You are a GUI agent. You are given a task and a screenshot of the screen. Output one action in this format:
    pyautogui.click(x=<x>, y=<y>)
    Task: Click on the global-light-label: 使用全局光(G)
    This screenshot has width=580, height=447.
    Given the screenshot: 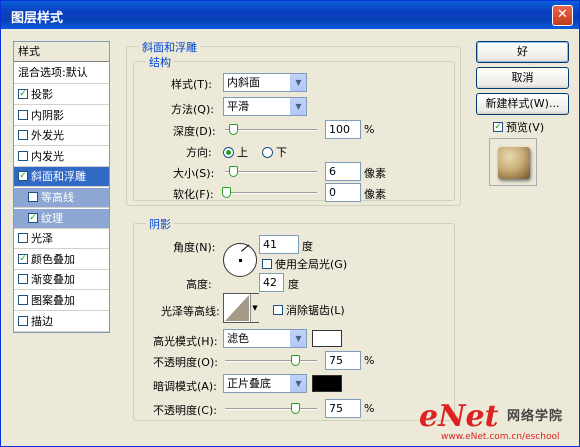 What is the action you would take?
    pyautogui.click(x=311, y=264)
    